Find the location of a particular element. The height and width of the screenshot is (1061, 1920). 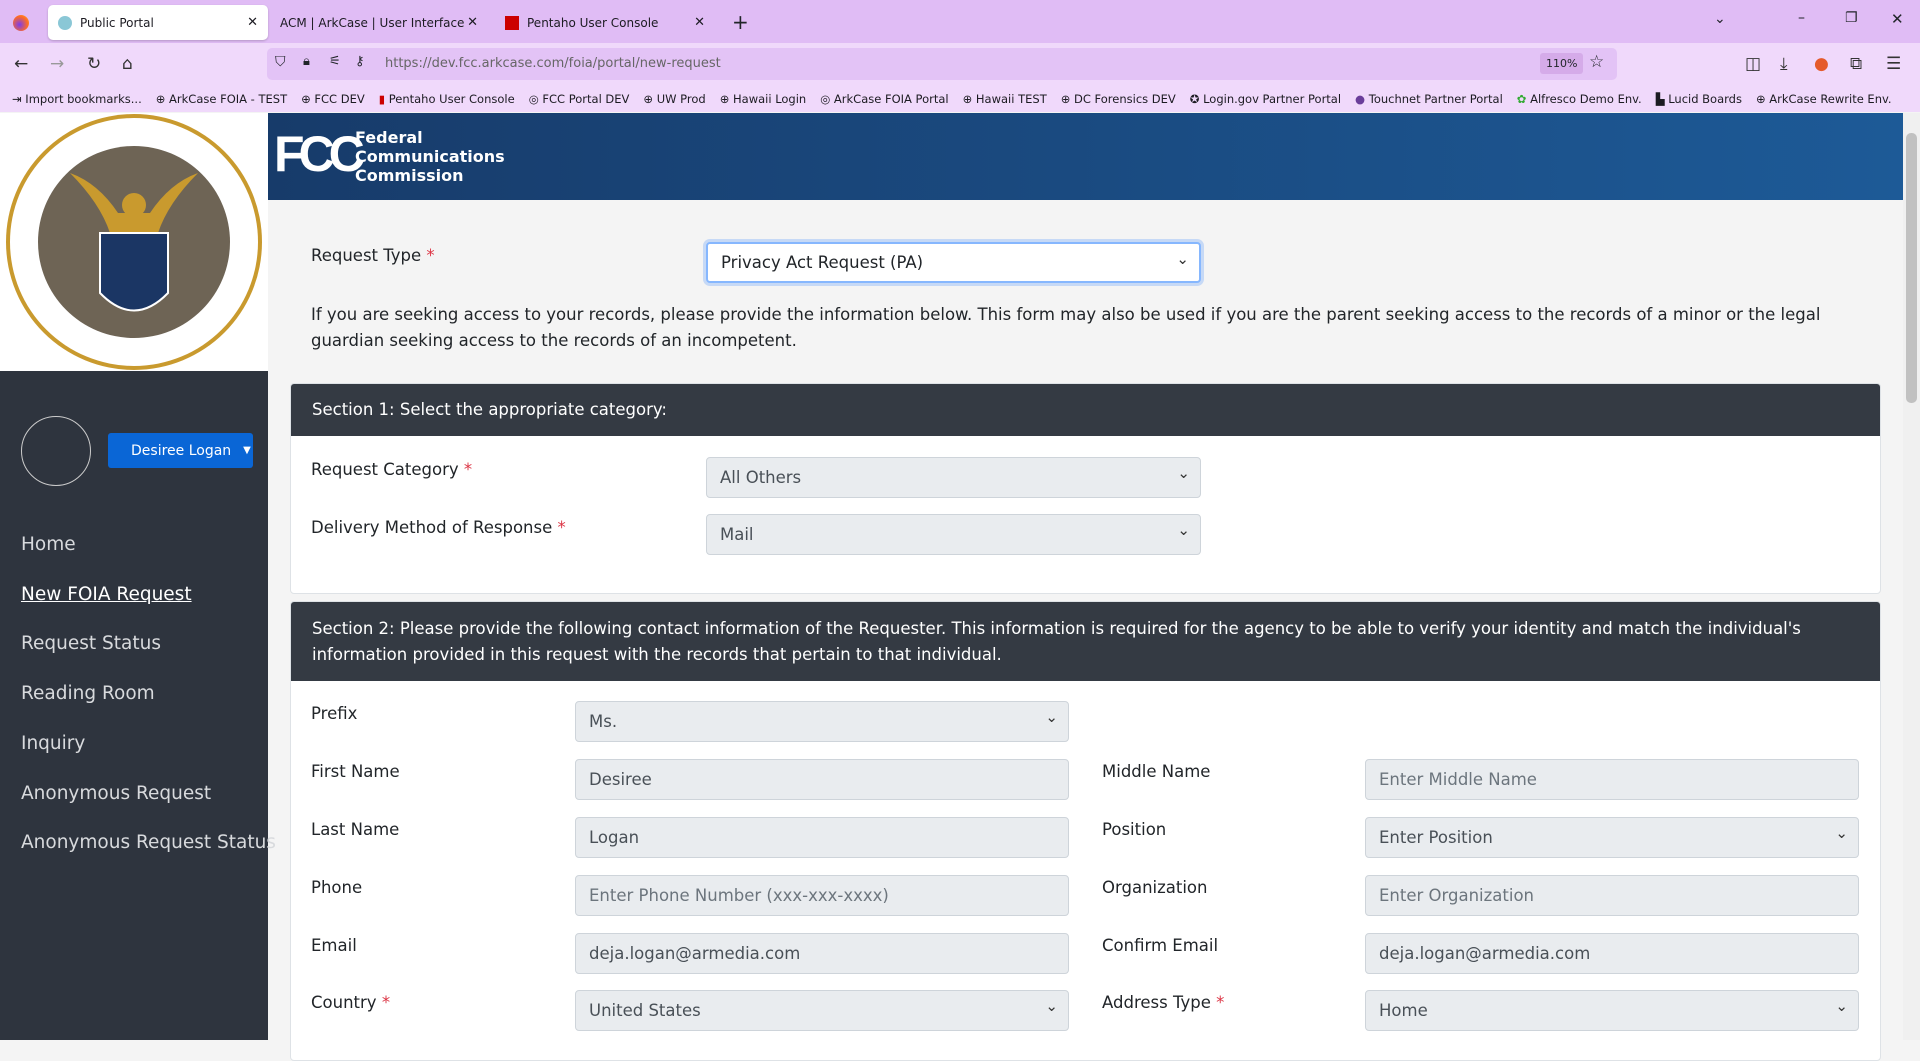

confirm-email-label: Confirm Email is located at coordinates (1160, 945).